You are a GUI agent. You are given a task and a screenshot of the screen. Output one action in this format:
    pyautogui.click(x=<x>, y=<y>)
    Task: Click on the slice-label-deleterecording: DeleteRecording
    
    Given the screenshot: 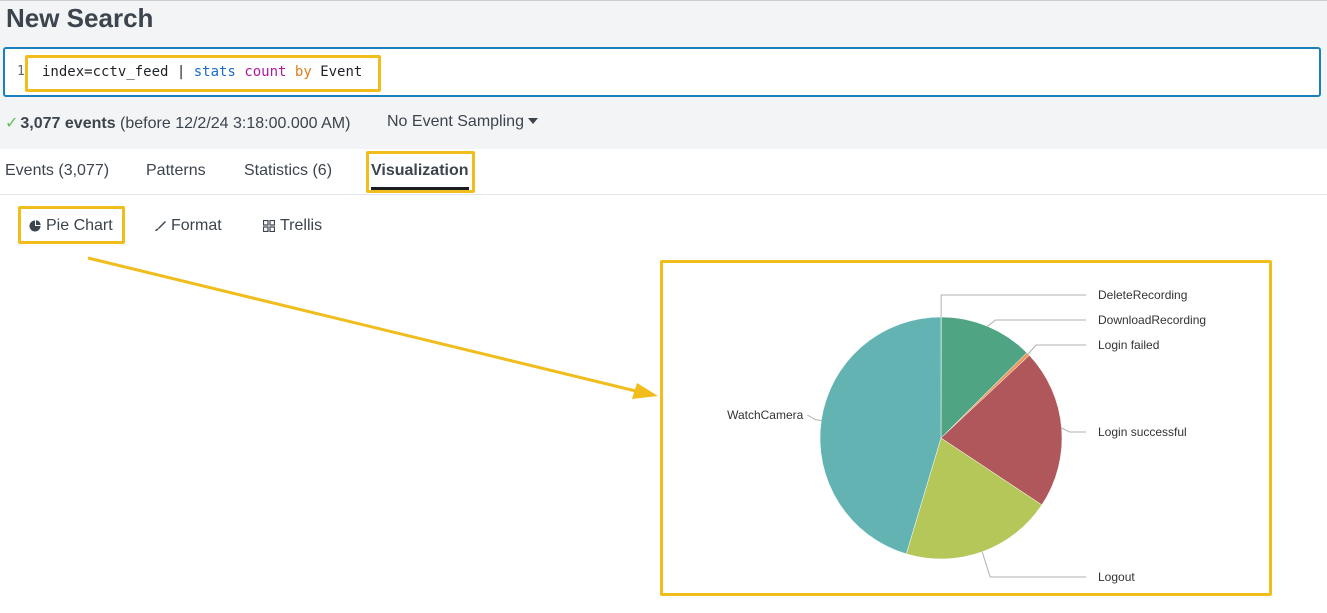 What is the action you would take?
    pyautogui.click(x=1142, y=295)
    